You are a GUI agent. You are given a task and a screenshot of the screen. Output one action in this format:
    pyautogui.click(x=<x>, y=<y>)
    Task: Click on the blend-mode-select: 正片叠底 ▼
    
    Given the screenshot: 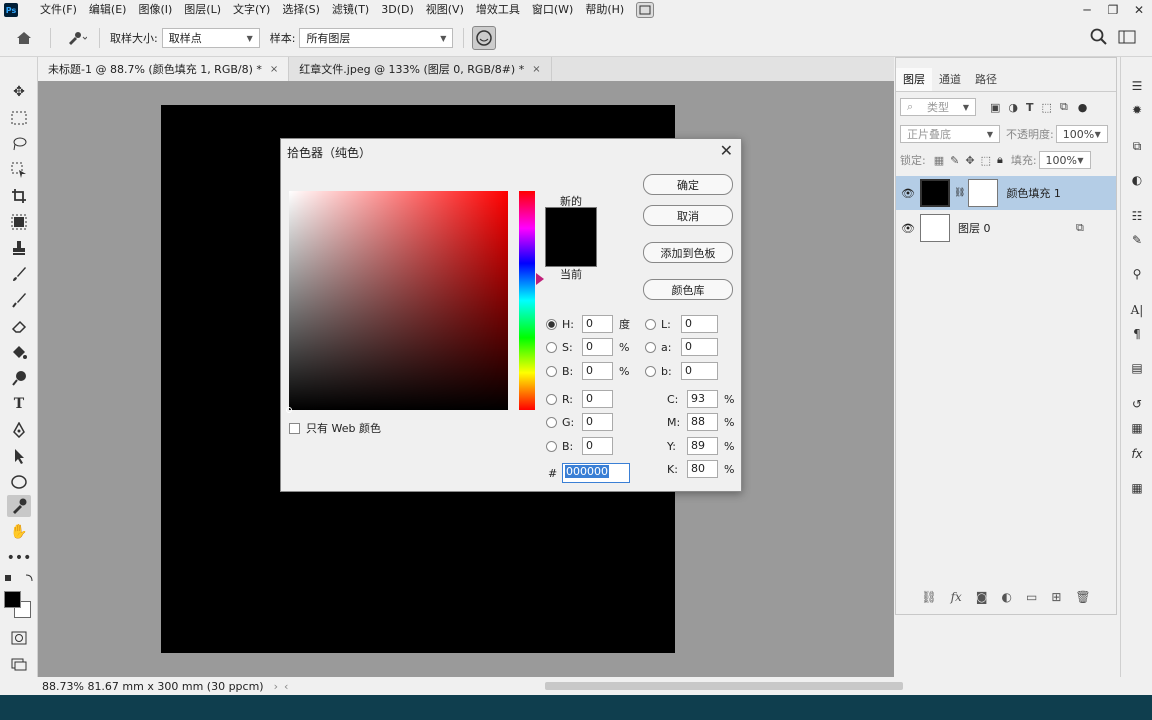 What is the action you would take?
    pyautogui.click(x=950, y=134)
    